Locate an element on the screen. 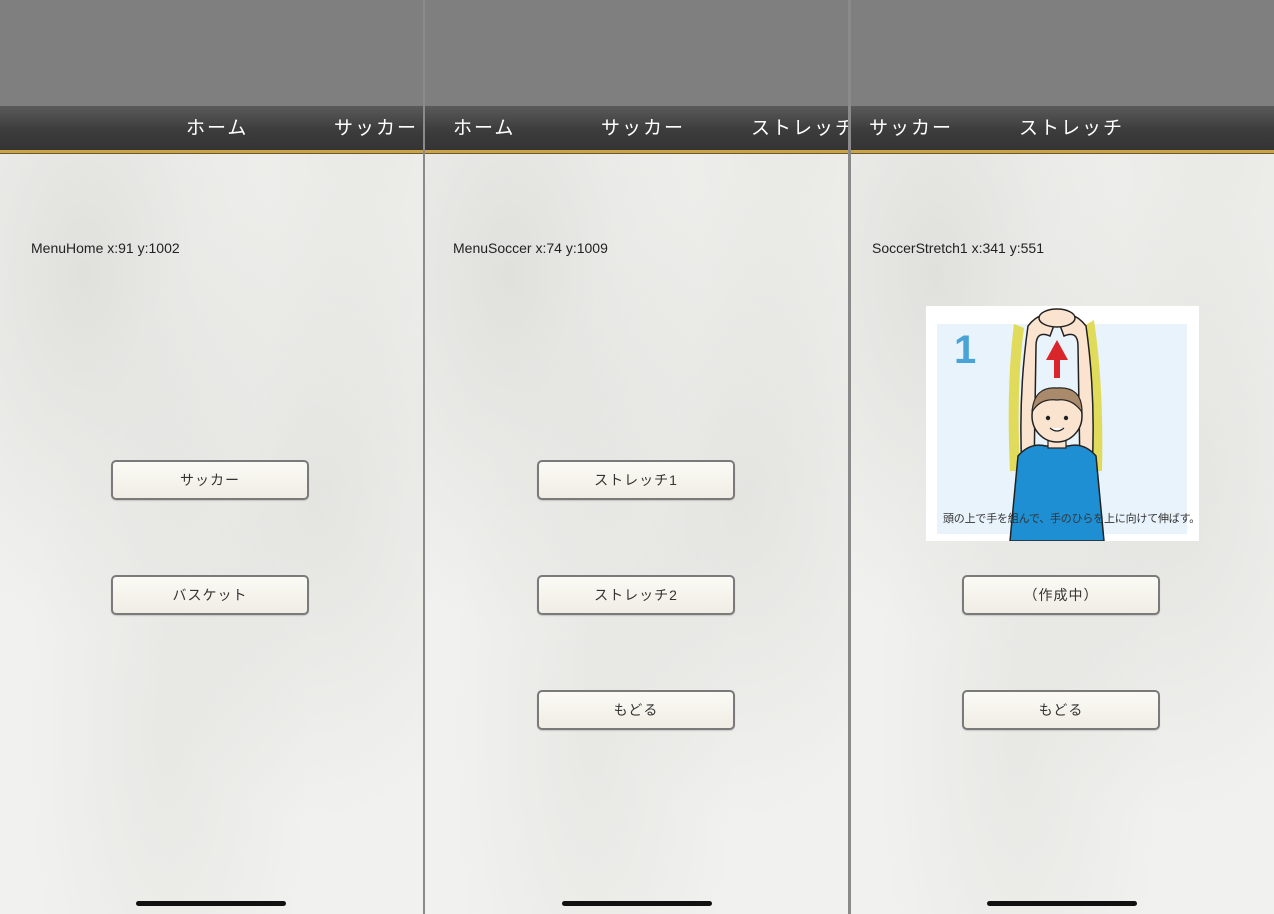 Image resolution: width=1274 pixels, height=914 pixels. nav-bar: ホーム サッカー is located at coordinates (211, 129).